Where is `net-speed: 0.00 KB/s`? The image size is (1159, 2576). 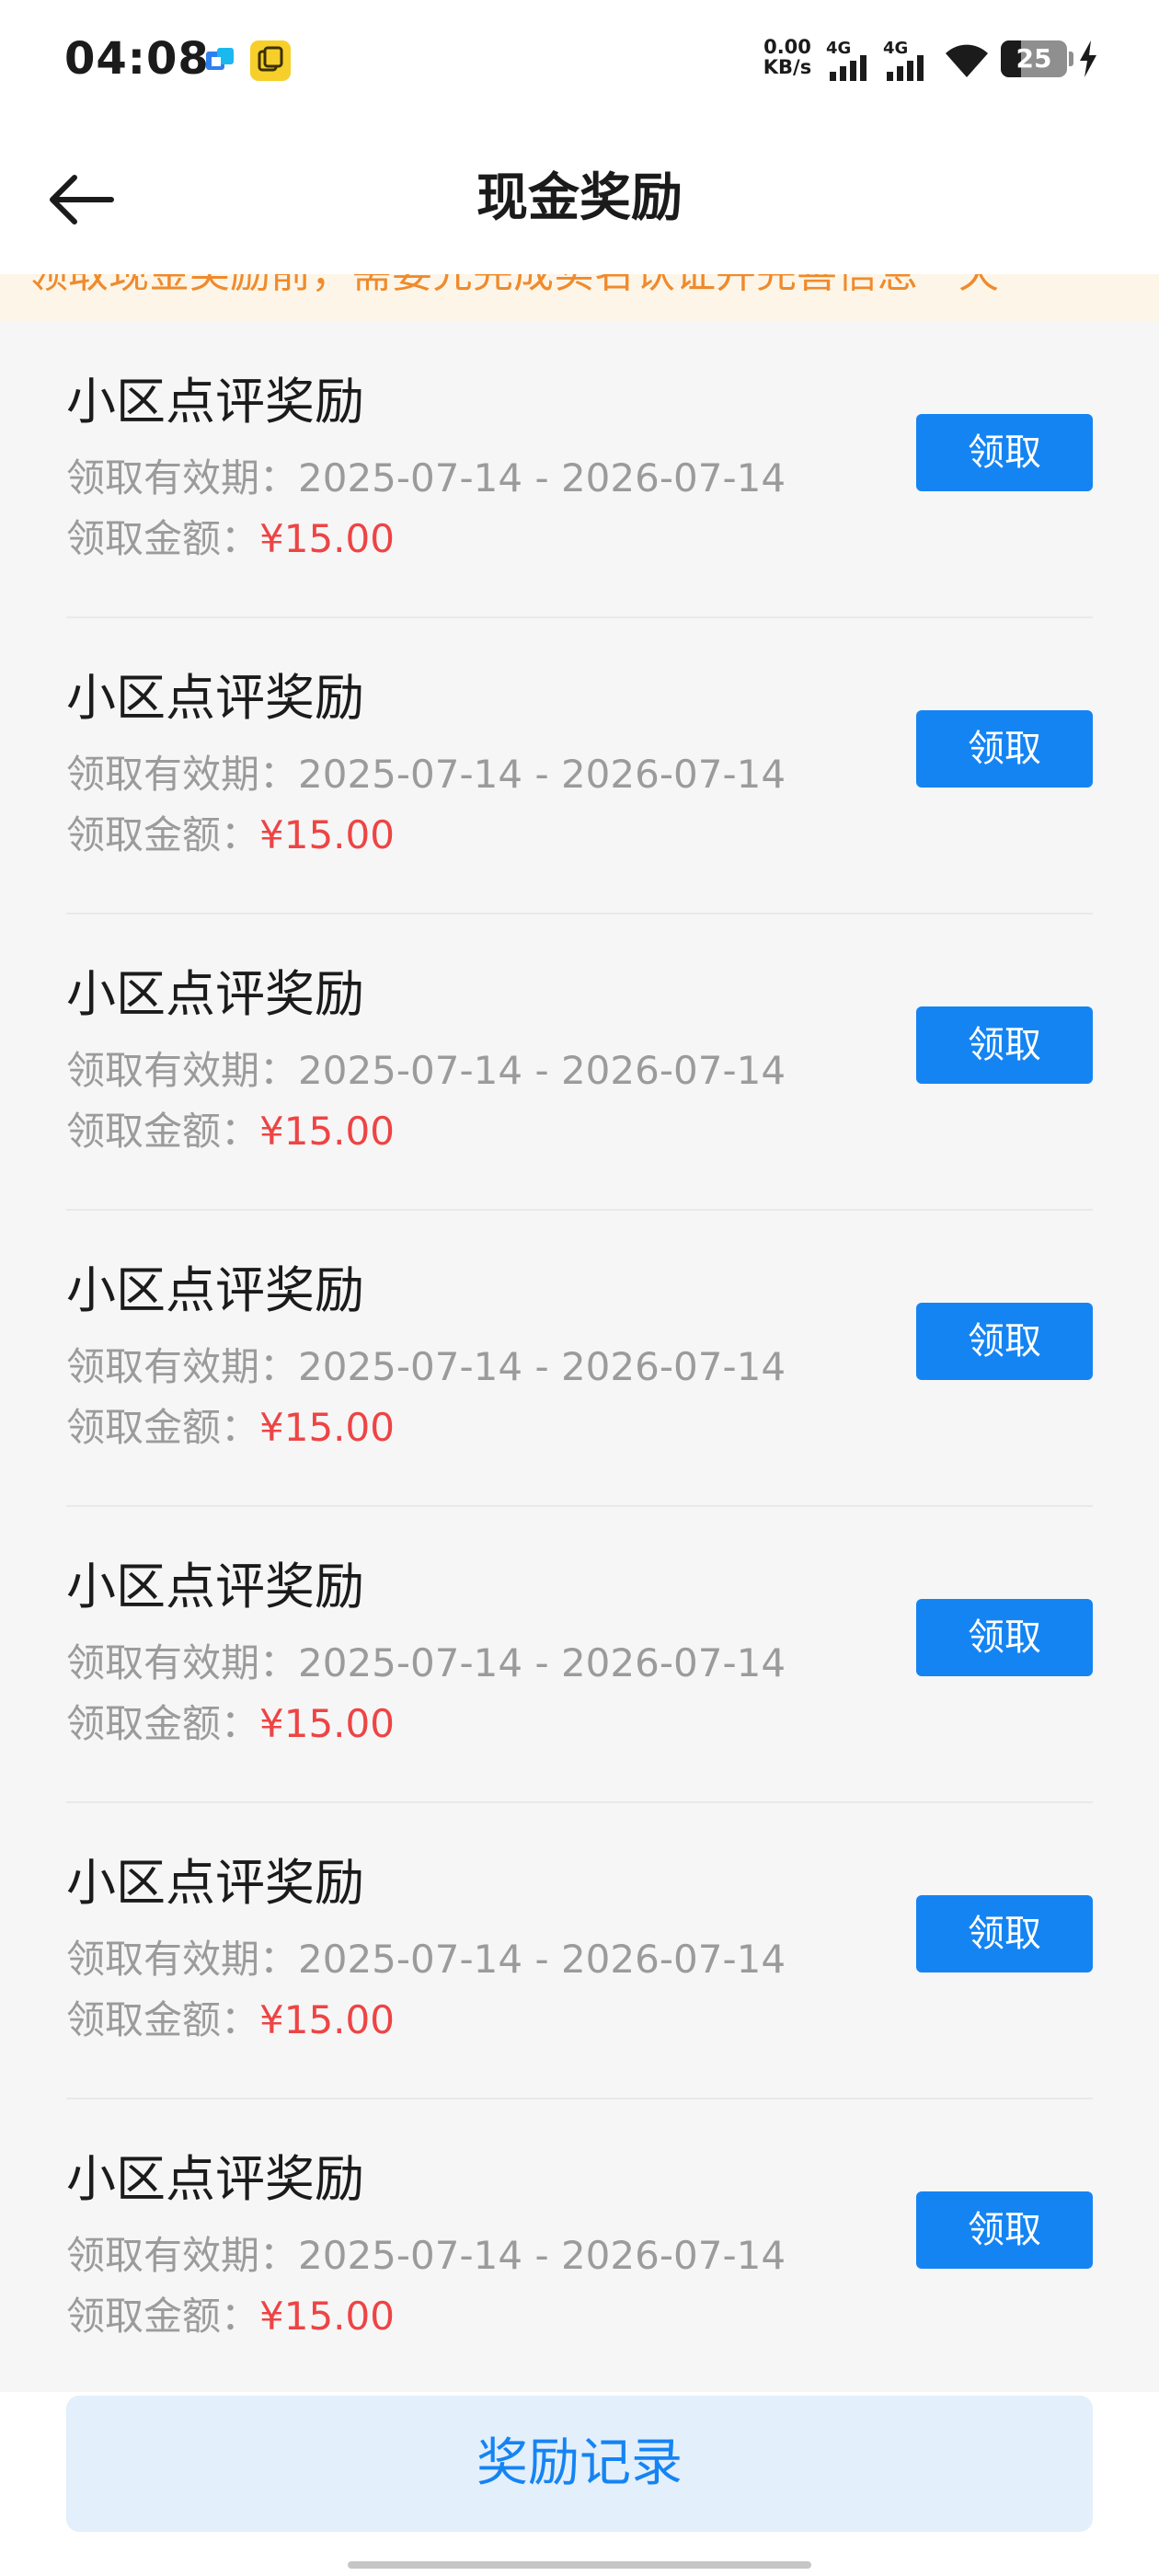
net-speed: 0.00 KB/s is located at coordinates (787, 57).